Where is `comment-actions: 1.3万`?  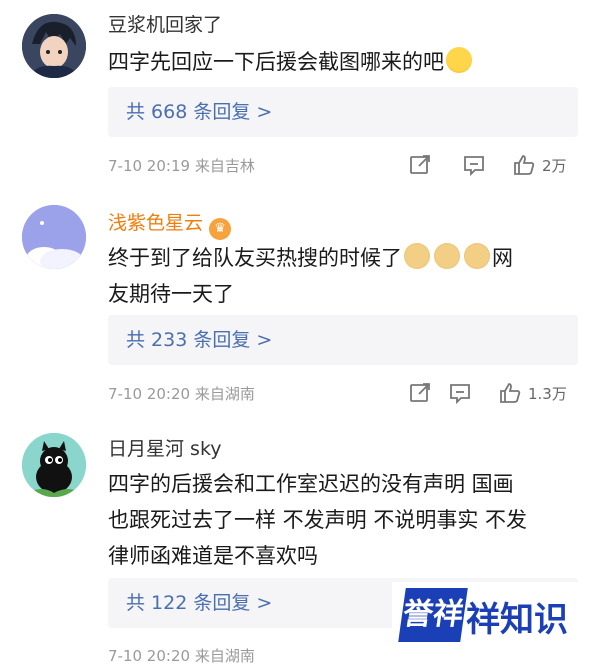
comment-actions: 1.3万 is located at coordinates (498, 393).